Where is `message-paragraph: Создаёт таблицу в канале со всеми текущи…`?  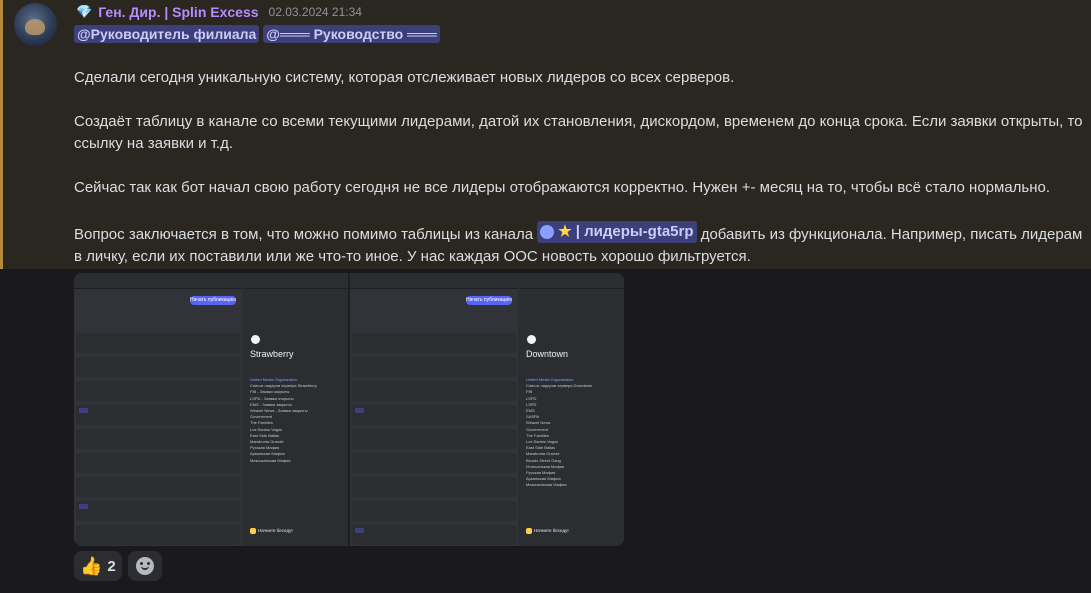 message-paragraph: Создаёт таблицу в канале со всеми текущи… is located at coordinates (578, 132).